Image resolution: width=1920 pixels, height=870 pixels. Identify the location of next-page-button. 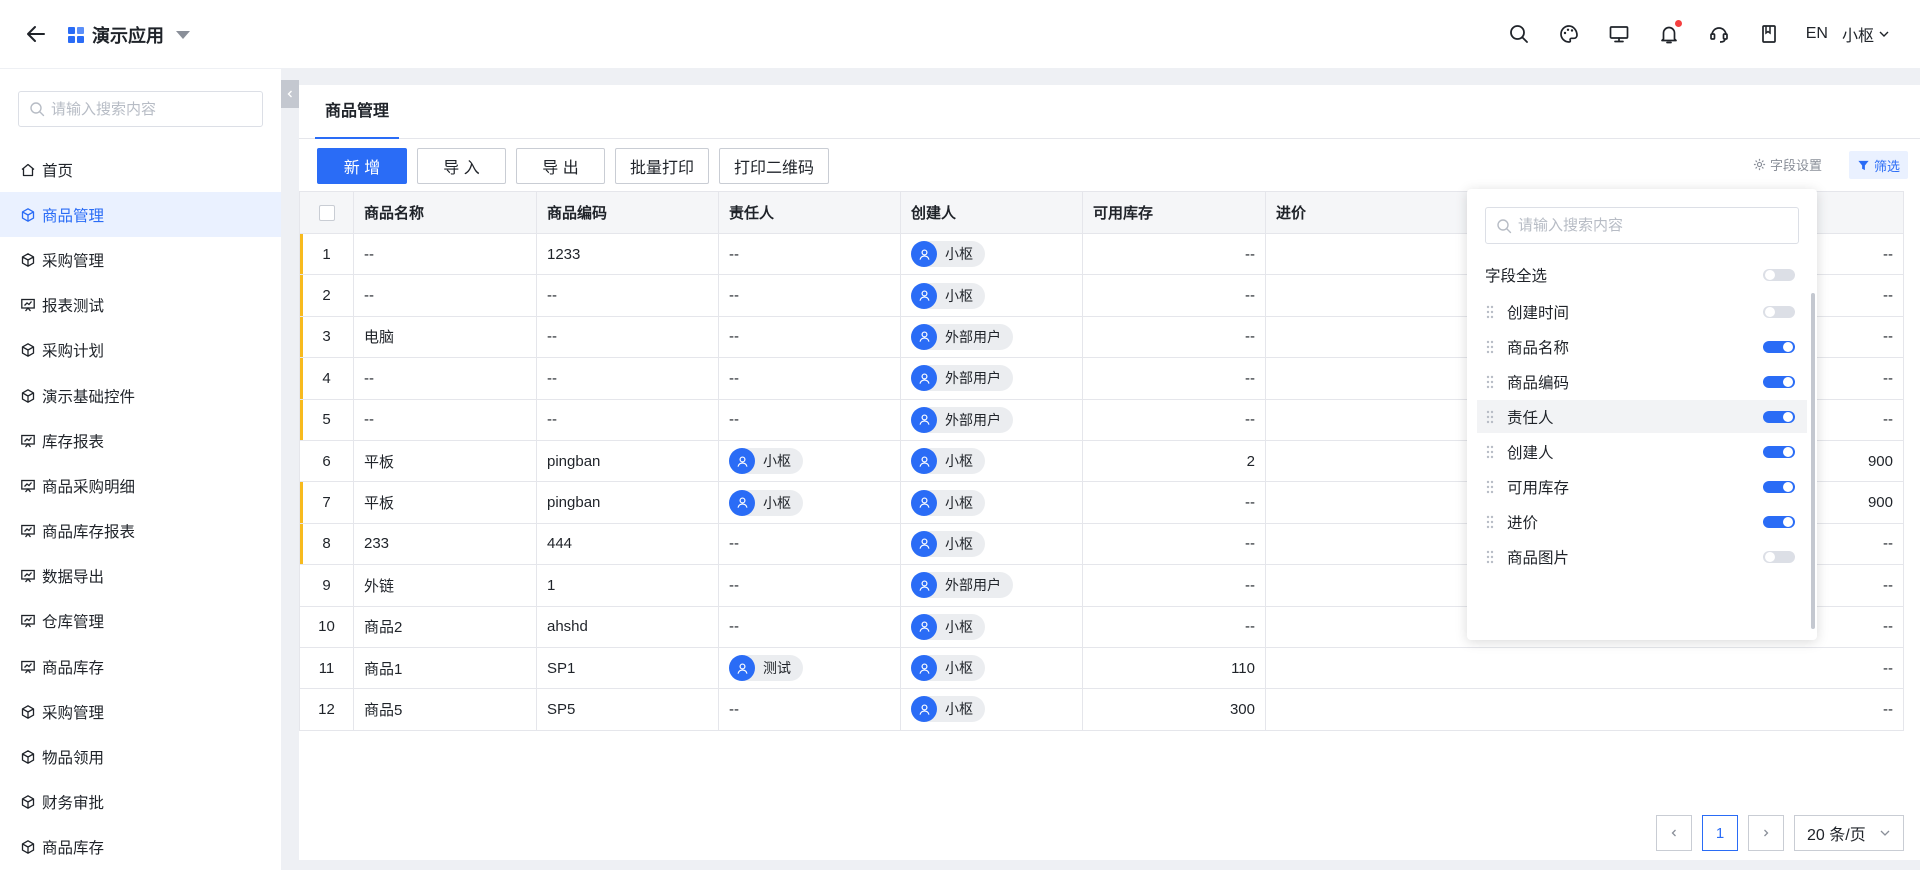
(1766, 833).